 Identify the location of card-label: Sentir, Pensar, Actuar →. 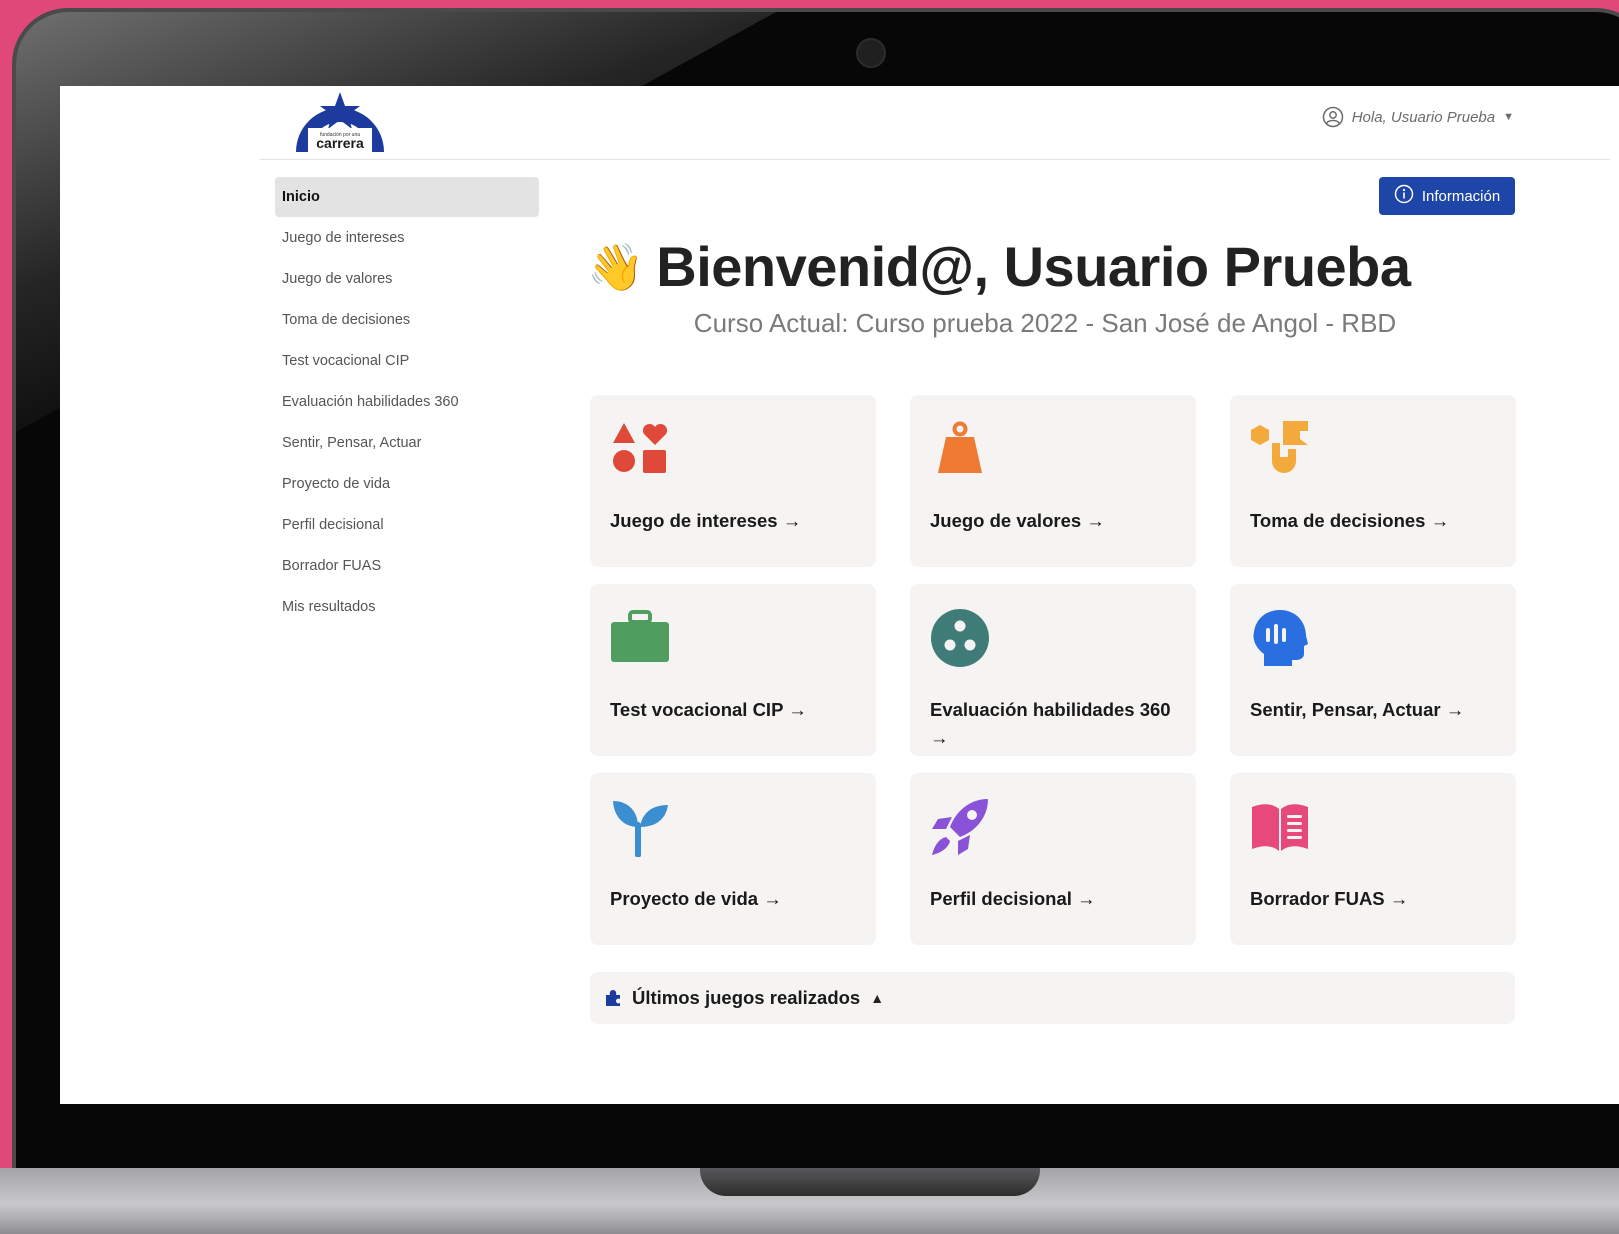
(1357, 709).